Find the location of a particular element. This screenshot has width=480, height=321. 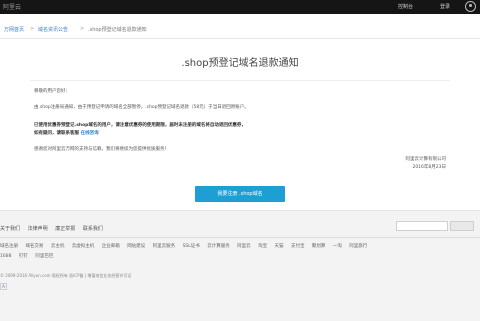

signature-date: 2016年8月23日 is located at coordinates (429, 167).